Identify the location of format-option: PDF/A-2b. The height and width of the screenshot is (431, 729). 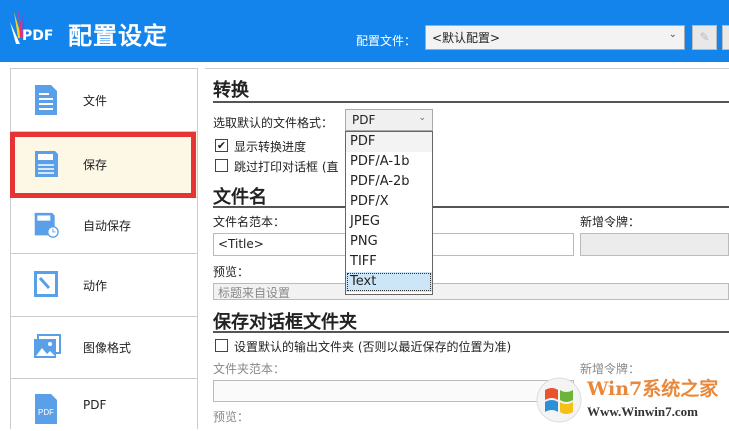
(389, 182).